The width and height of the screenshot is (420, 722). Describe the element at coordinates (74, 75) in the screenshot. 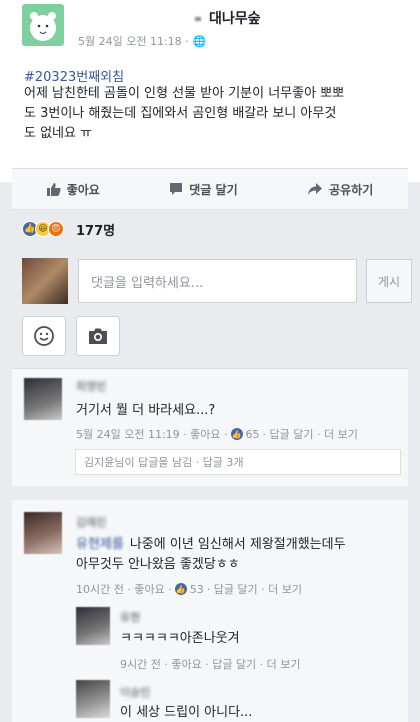

I see `post-hashtag: #20323번째외침` at that location.